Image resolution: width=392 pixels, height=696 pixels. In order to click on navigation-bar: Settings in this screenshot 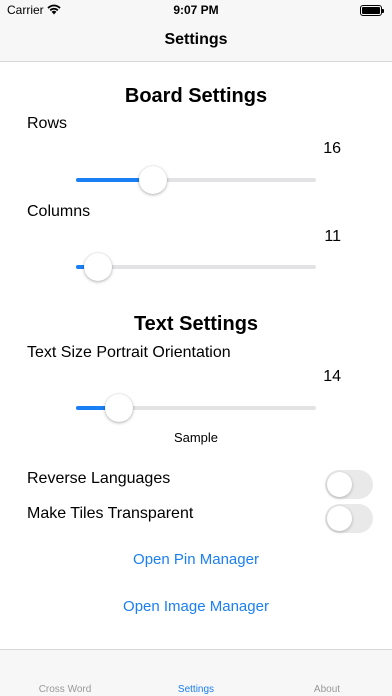, I will do `click(196, 42)`.